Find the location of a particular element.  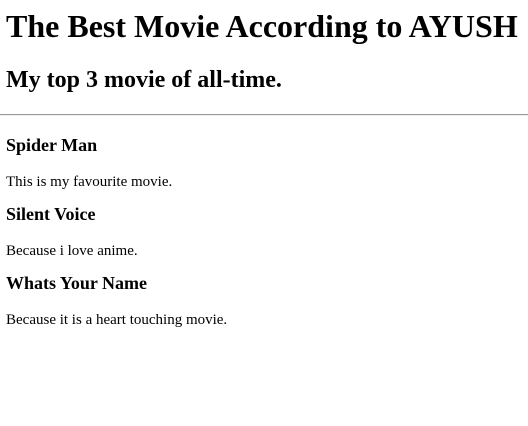

divider is located at coordinates (264, 115).